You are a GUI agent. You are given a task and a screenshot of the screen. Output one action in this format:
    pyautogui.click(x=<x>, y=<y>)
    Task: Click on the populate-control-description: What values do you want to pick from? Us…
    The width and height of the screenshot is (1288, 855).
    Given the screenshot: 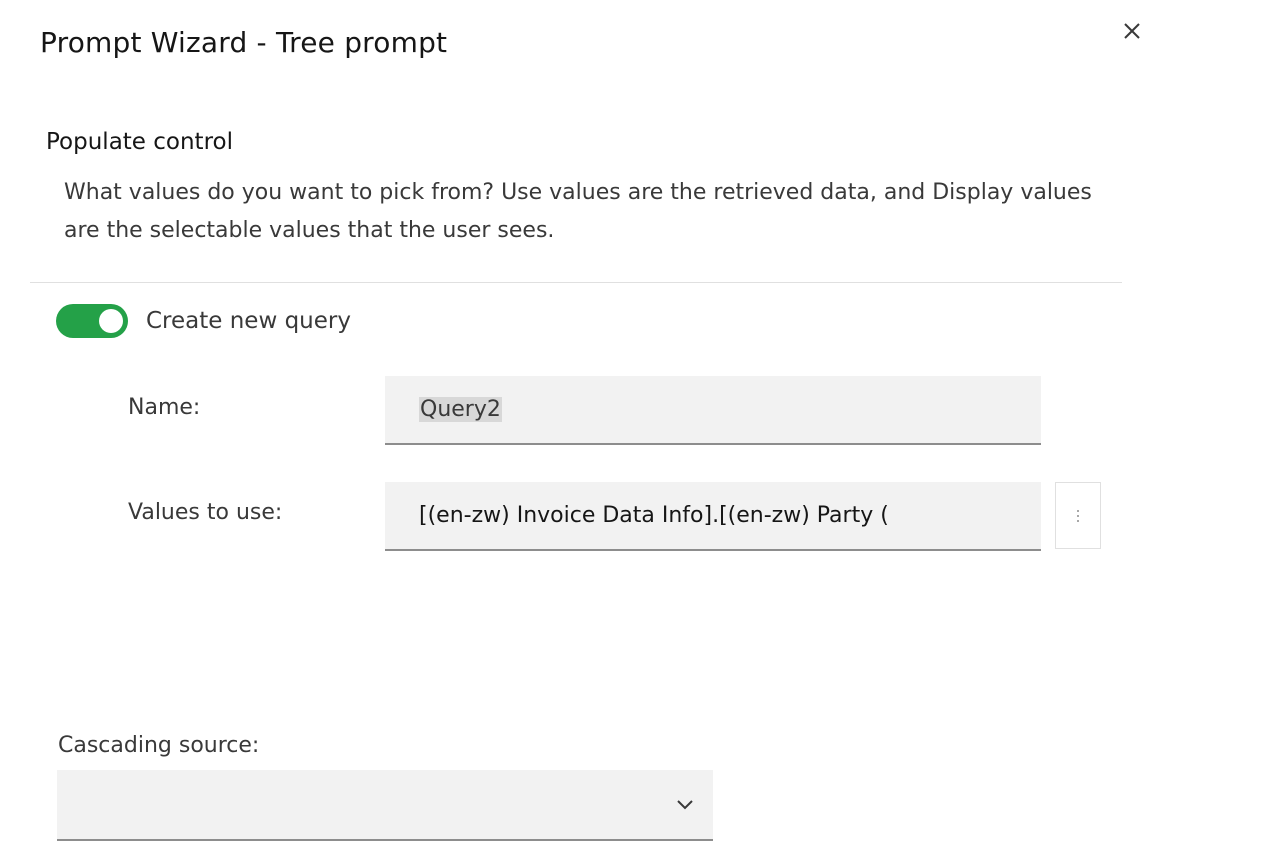 What is the action you would take?
    pyautogui.click(x=578, y=211)
    